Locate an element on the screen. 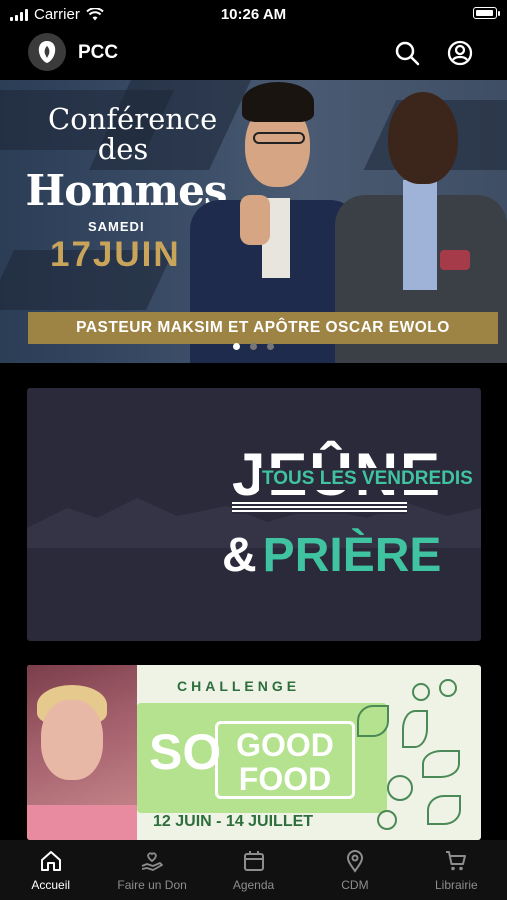 This screenshot has width=507, height=900. tab-label: Agenda is located at coordinates (253, 885).